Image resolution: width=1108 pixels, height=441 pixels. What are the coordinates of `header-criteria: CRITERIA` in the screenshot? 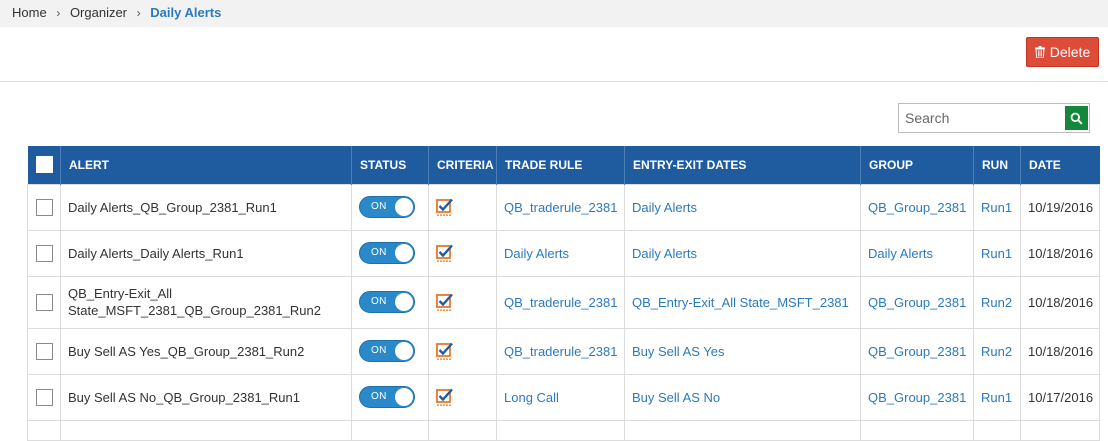 It's located at (462, 165).